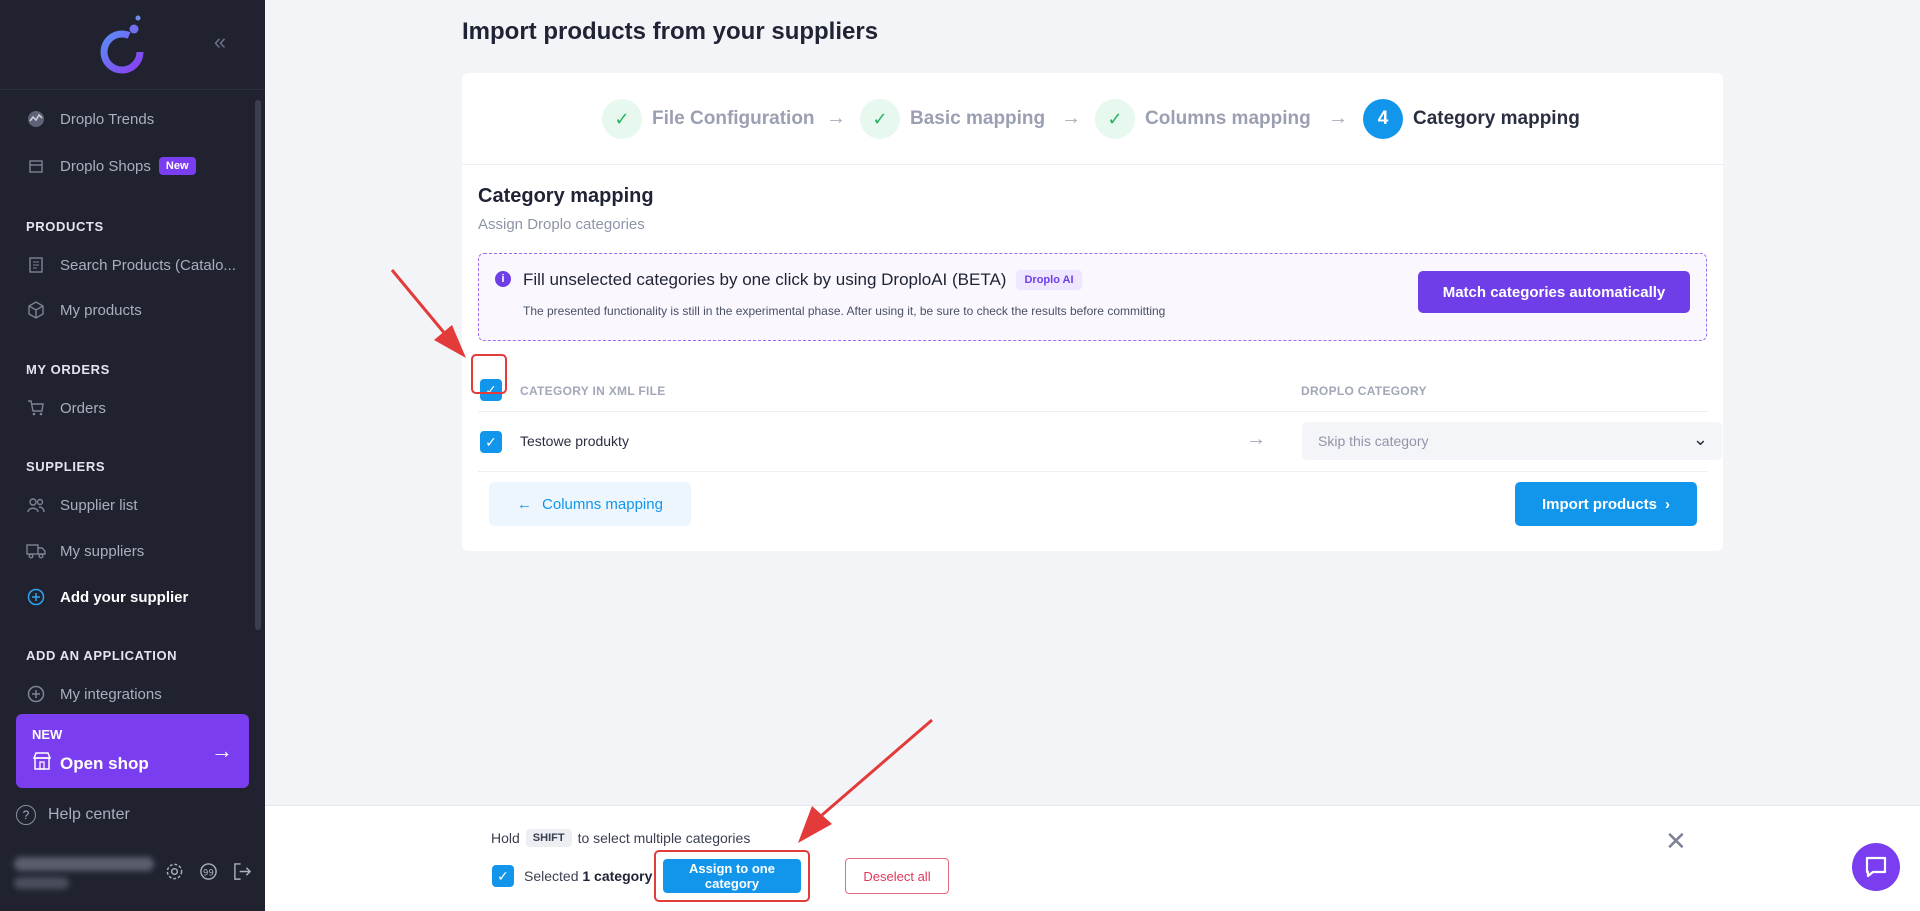  Describe the element at coordinates (897, 876) in the screenshot. I see `deselect-all-button: Deselect all` at that location.